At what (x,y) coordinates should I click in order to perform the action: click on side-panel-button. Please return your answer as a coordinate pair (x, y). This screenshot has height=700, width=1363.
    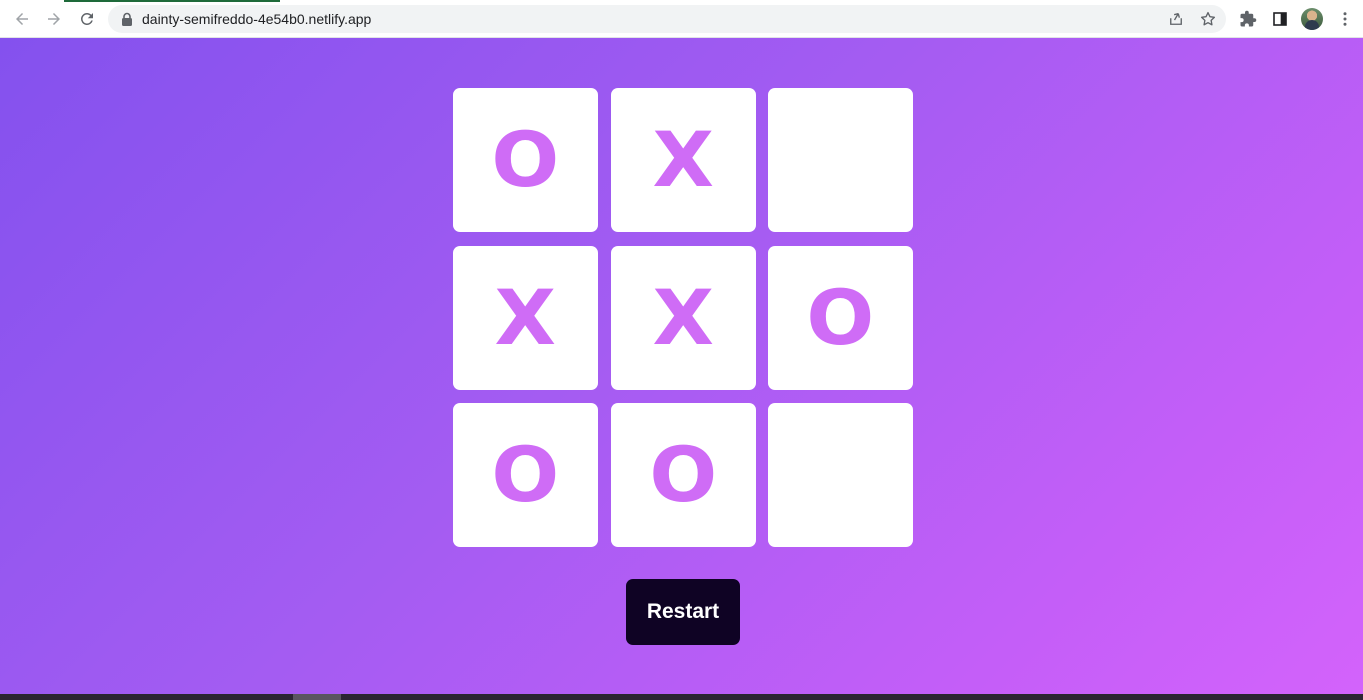
    Looking at the image, I should click on (1280, 19).